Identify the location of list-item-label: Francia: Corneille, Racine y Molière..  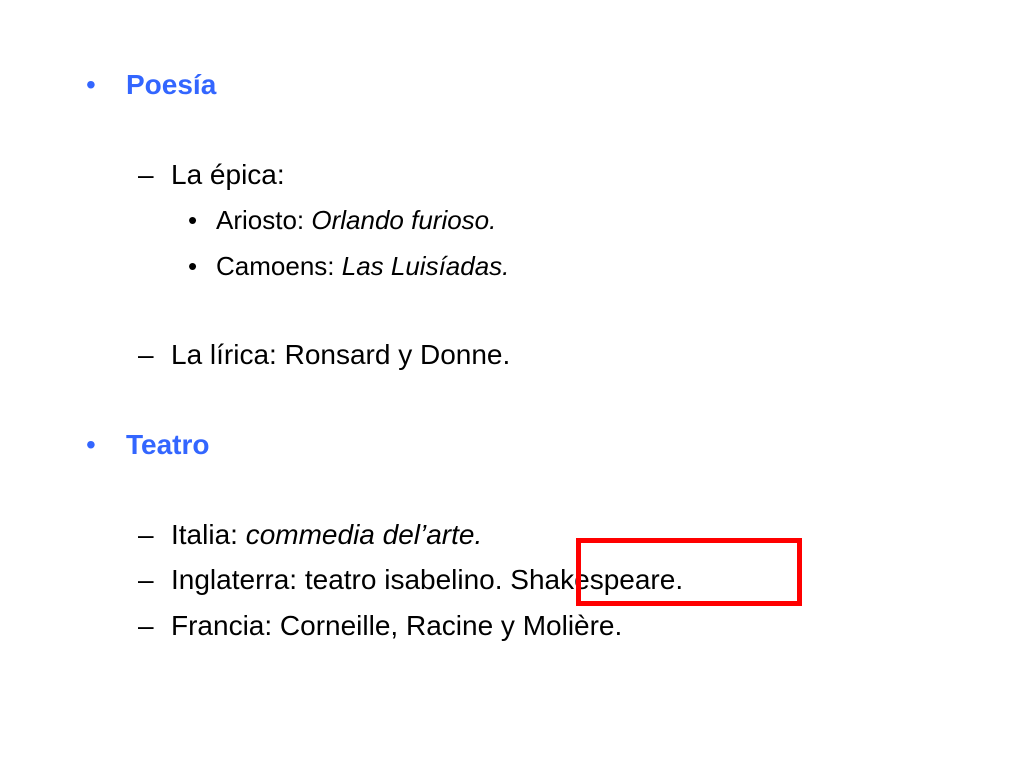
(397, 625).